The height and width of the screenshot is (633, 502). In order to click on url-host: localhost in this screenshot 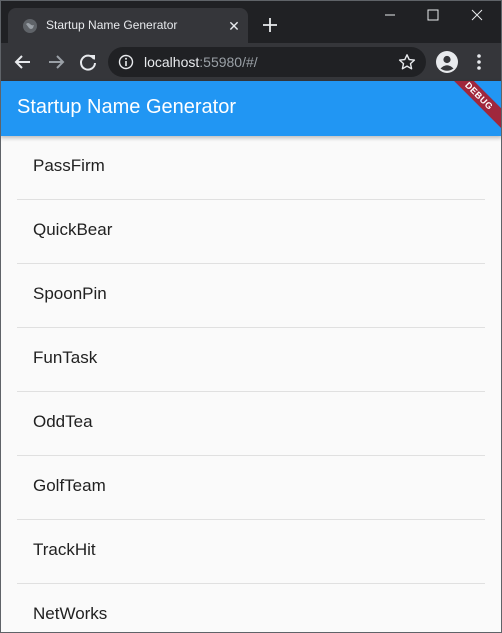, I will do `click(172, 62)`.